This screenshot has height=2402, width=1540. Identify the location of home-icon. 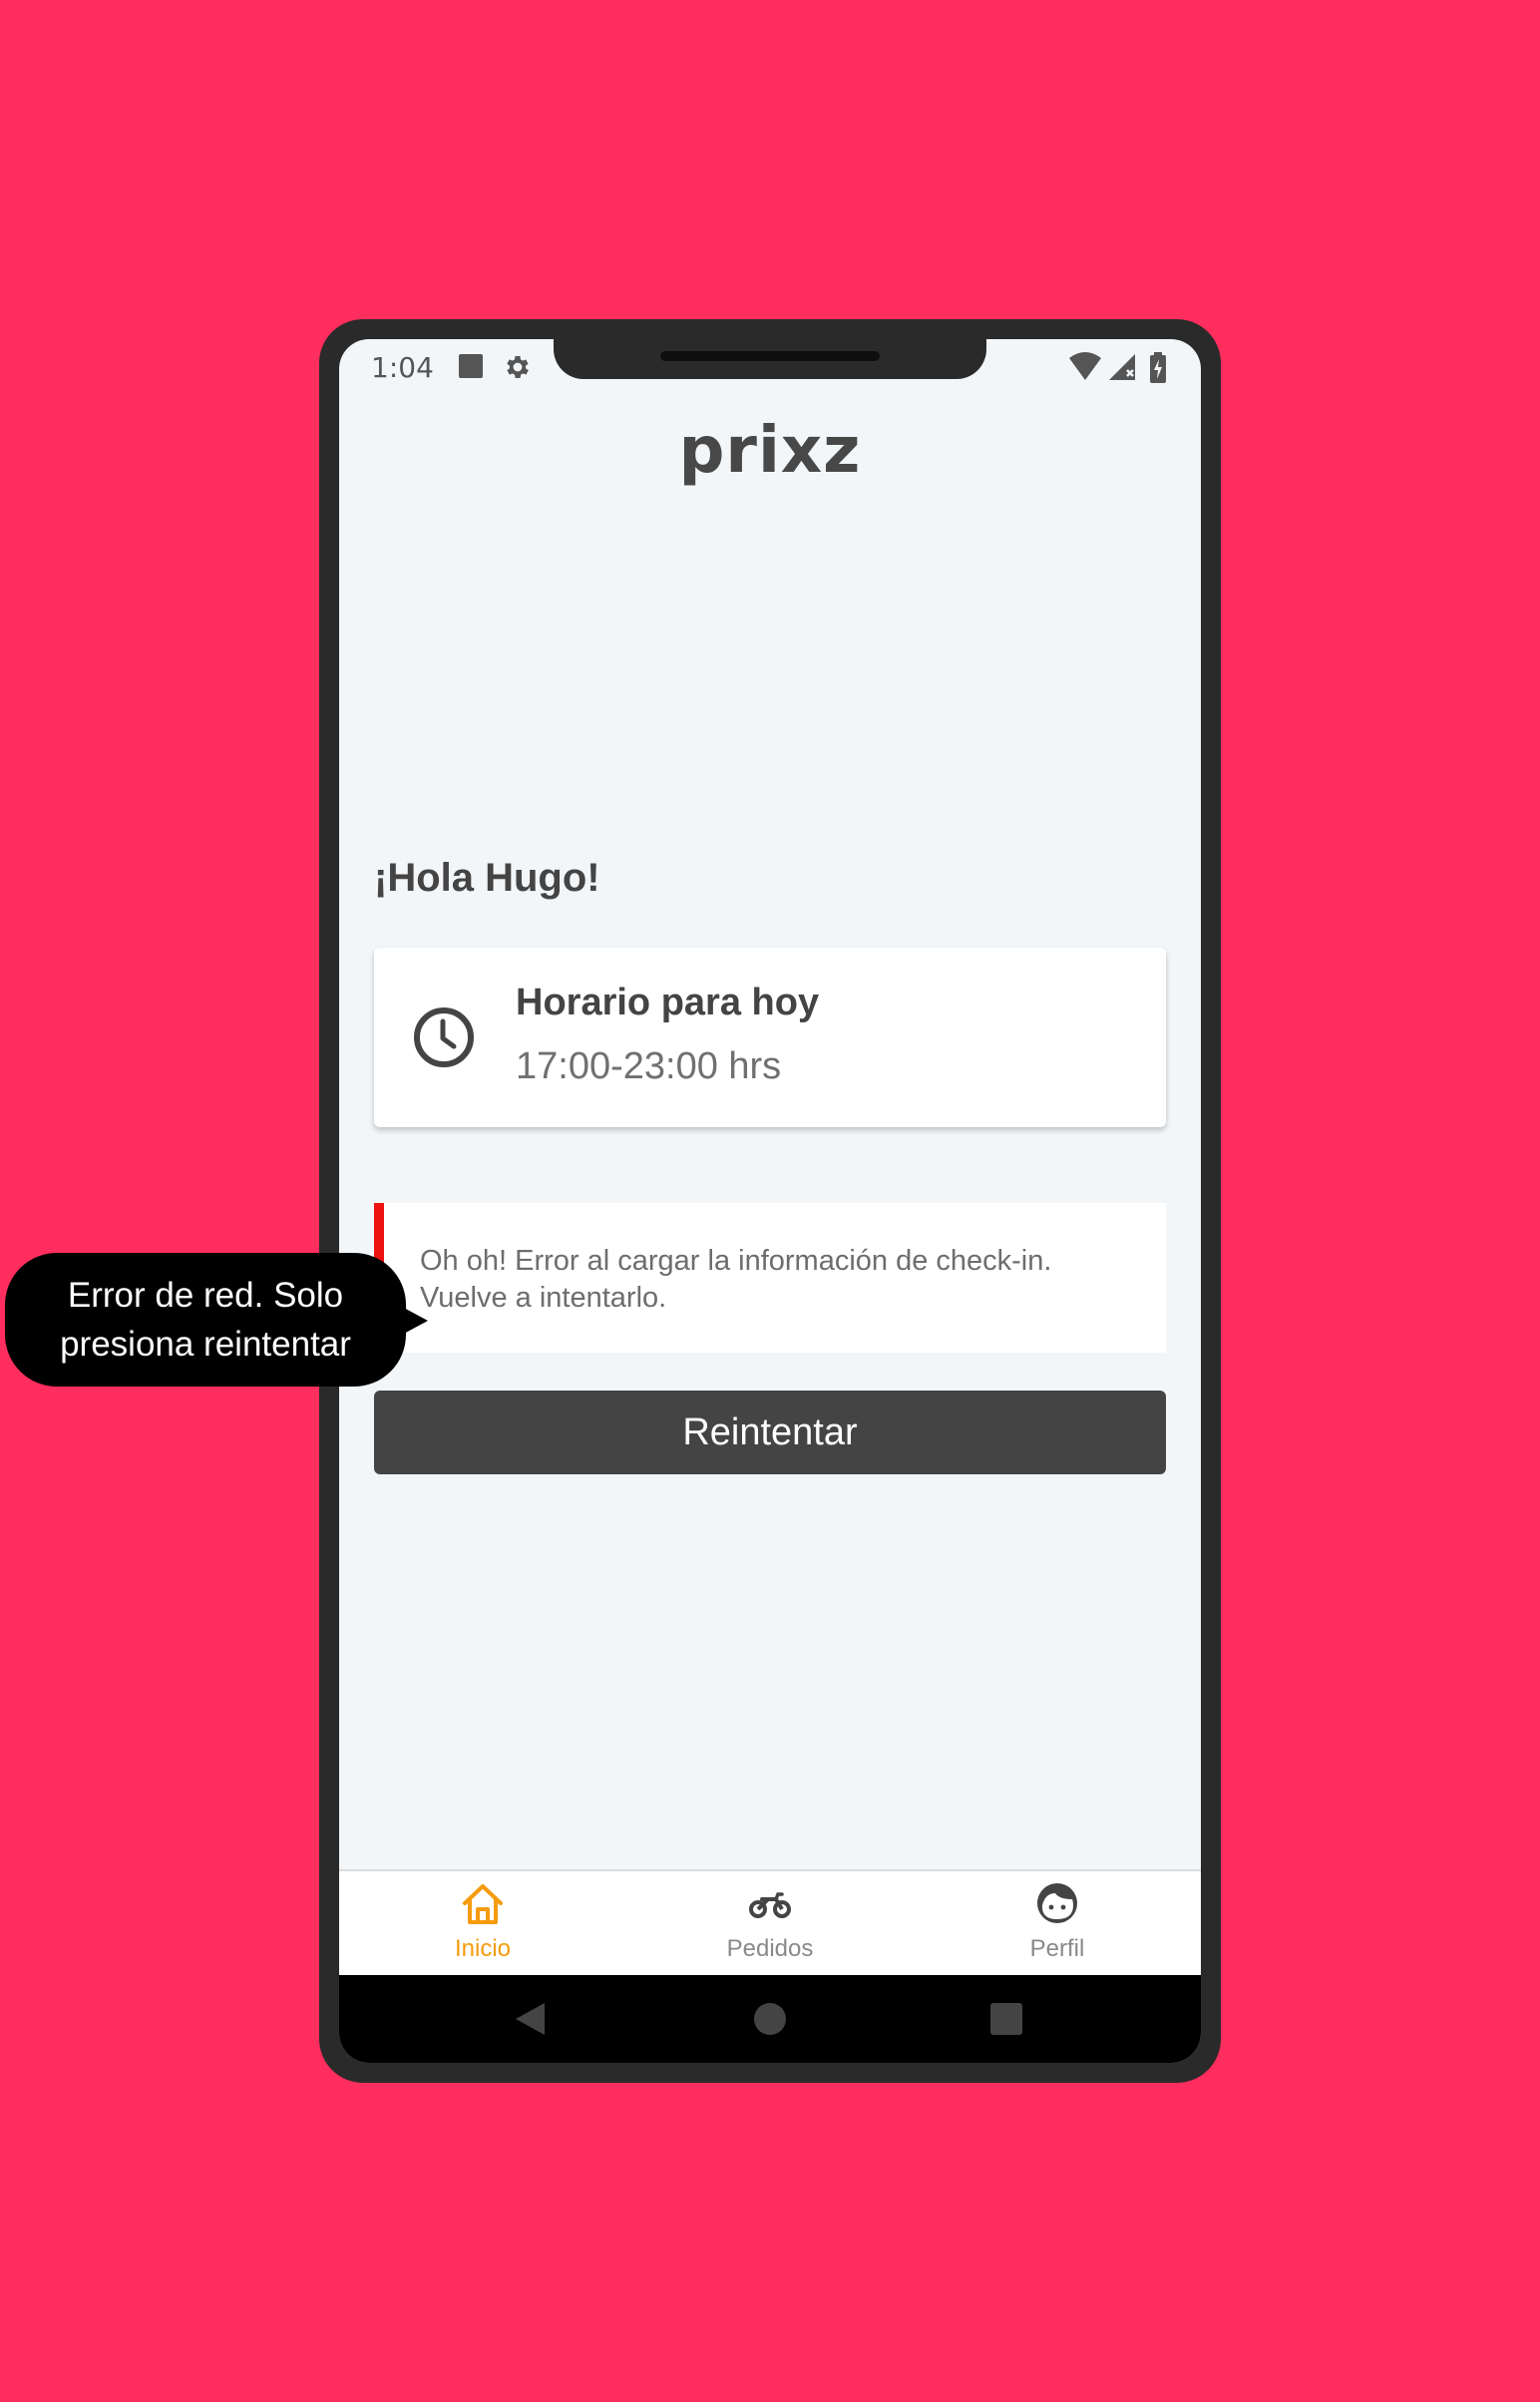
(483, 1904).